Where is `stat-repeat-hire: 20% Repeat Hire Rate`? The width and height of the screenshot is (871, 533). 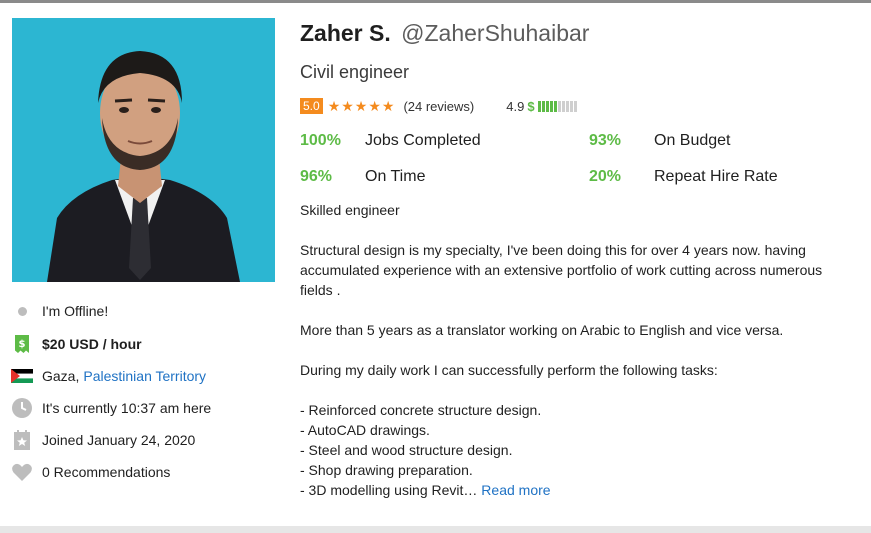
stat-repeat-hire: 20% Repeat Hire Rate is located at coordinates (683, 177).